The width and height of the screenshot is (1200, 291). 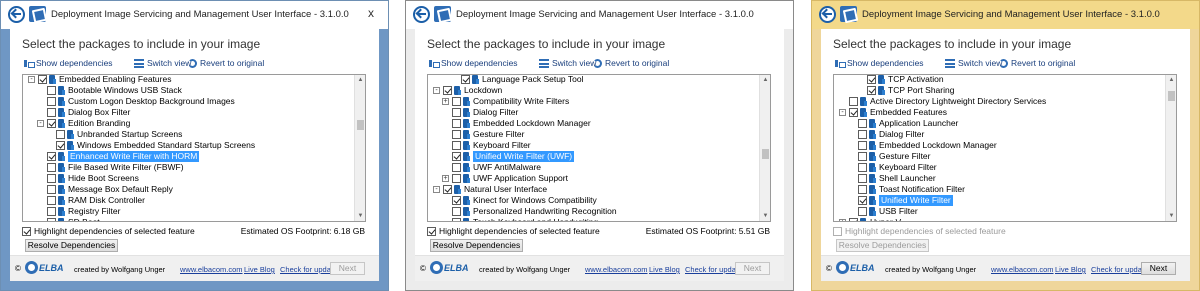 What do you see at coordinates (188, 219) in the screenshot?
I see `tree-item: SD Boot` at bounding box center [188, 219].